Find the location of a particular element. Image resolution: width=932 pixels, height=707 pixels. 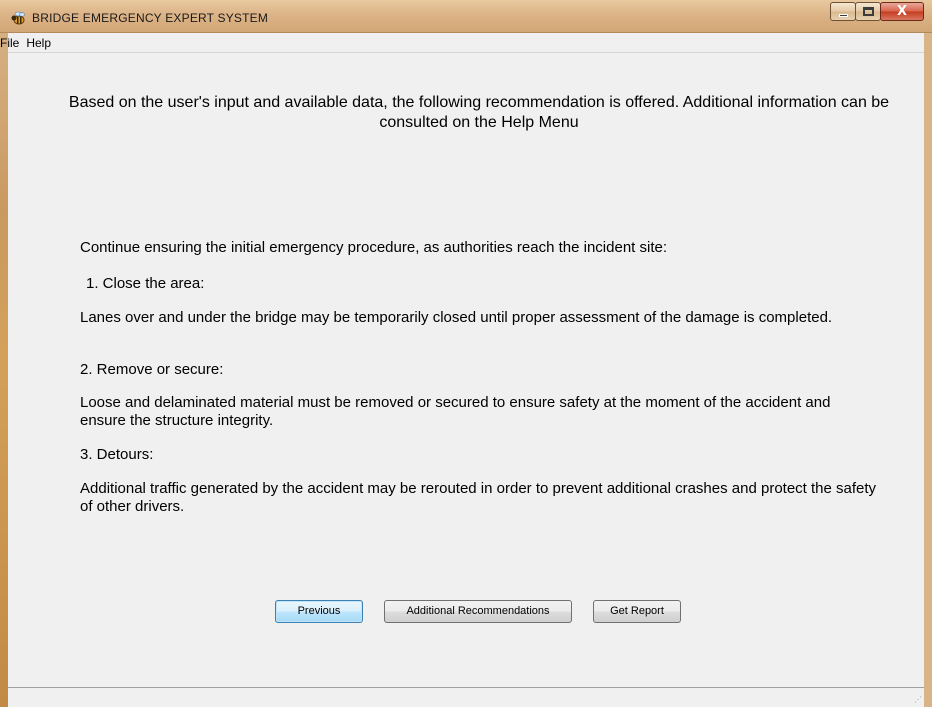

minimize-button is located at coordinates (843, 11).